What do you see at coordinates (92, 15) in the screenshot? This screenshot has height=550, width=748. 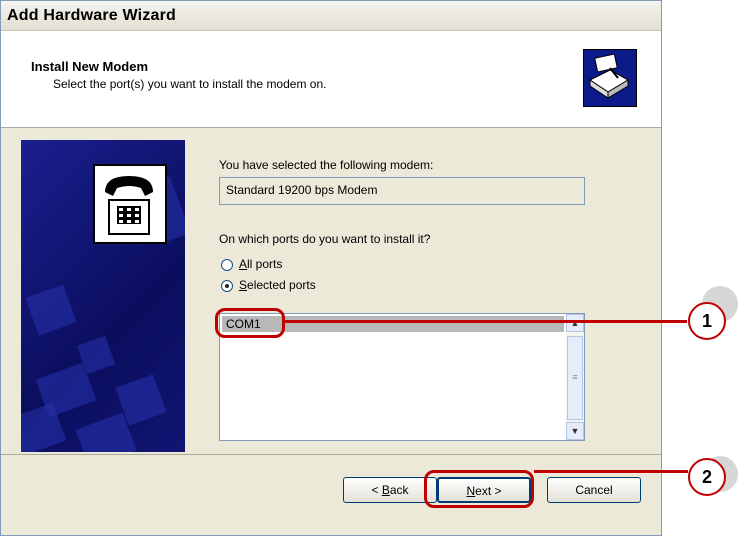 I see `window-title: Add Hardware Wizard` at bounding box center [92, 15].